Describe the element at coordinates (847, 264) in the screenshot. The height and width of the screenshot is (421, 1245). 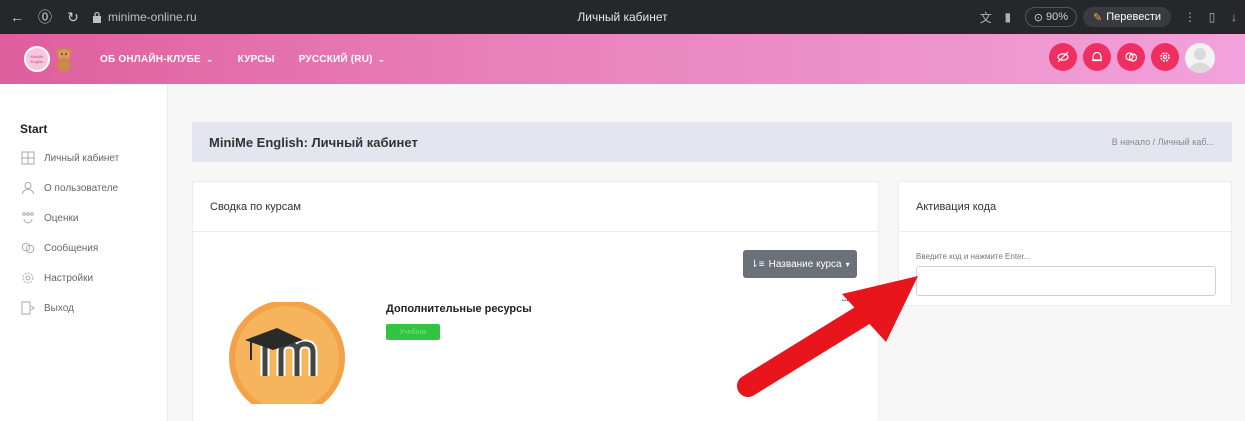
I see `chevron-down-icon: ▾` at that location.